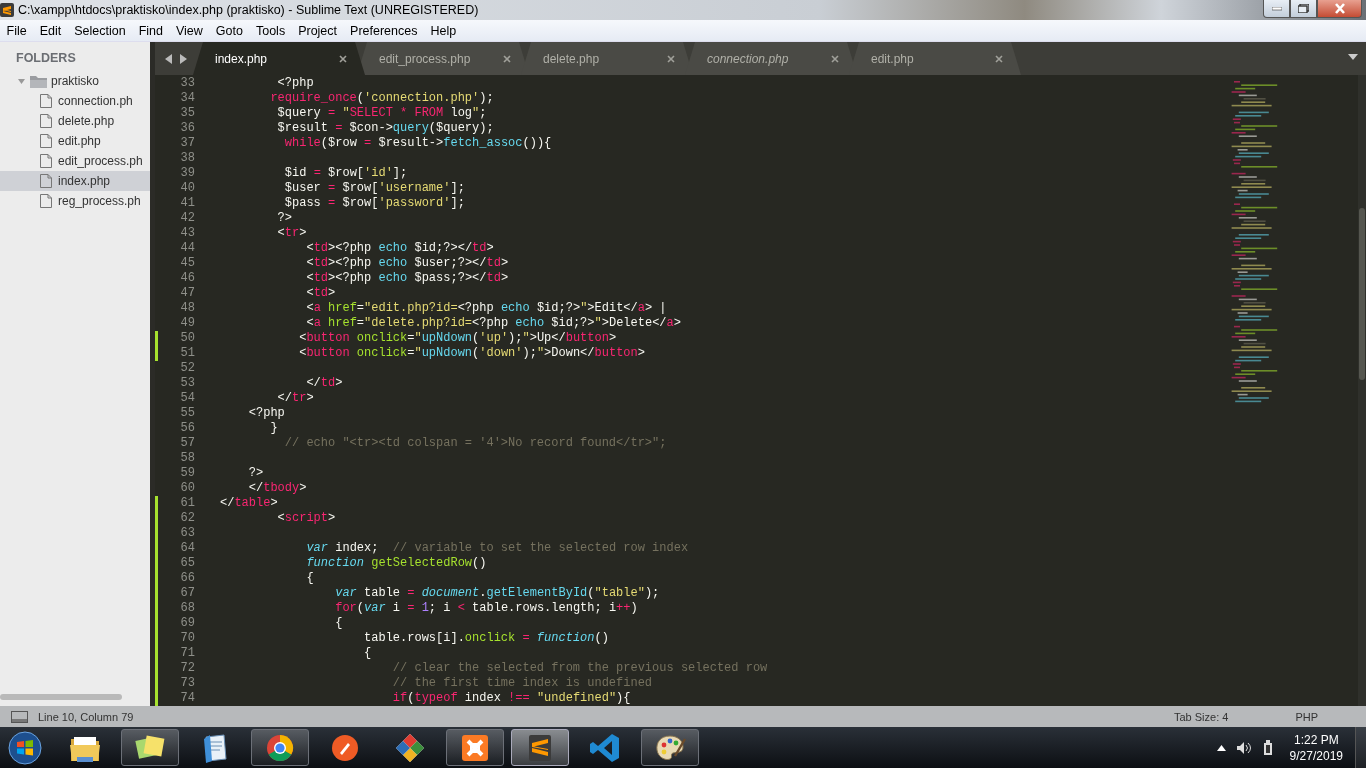 Image resolution: width=1366 pixels, height=768 pixels. I want to click on close-button, so click(1339, 9).